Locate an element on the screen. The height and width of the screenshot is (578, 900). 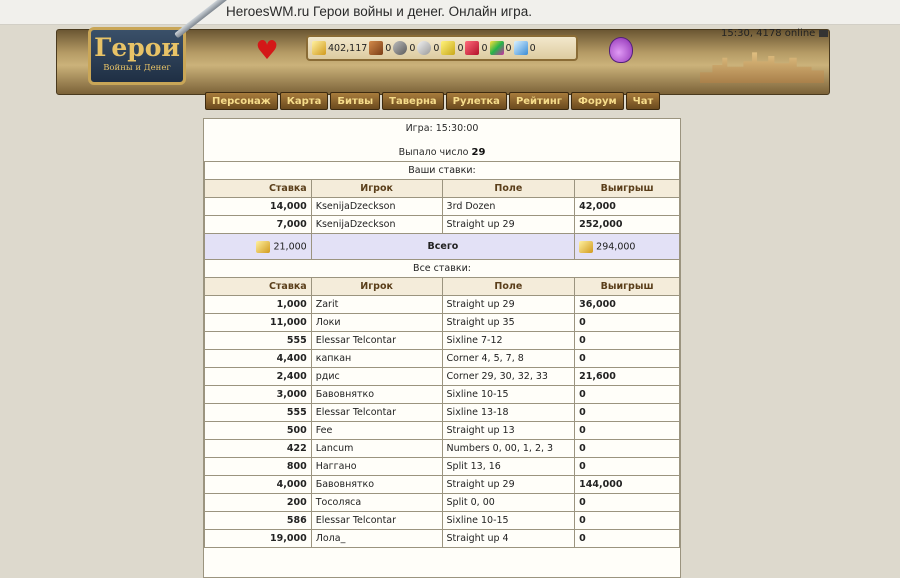
online-status: 15:30, 4178 online is located at coordinates (775, 33).